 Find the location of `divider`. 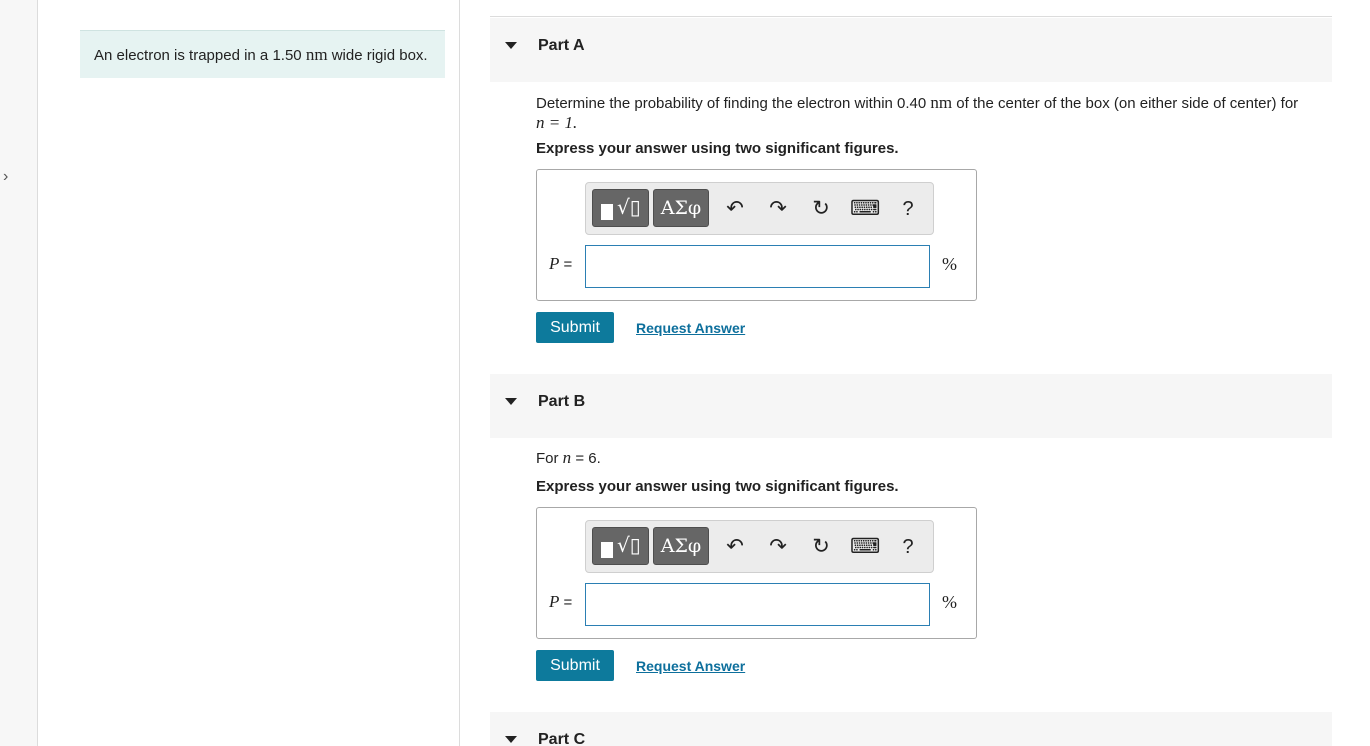

divider is located at coordinates (911, 16).